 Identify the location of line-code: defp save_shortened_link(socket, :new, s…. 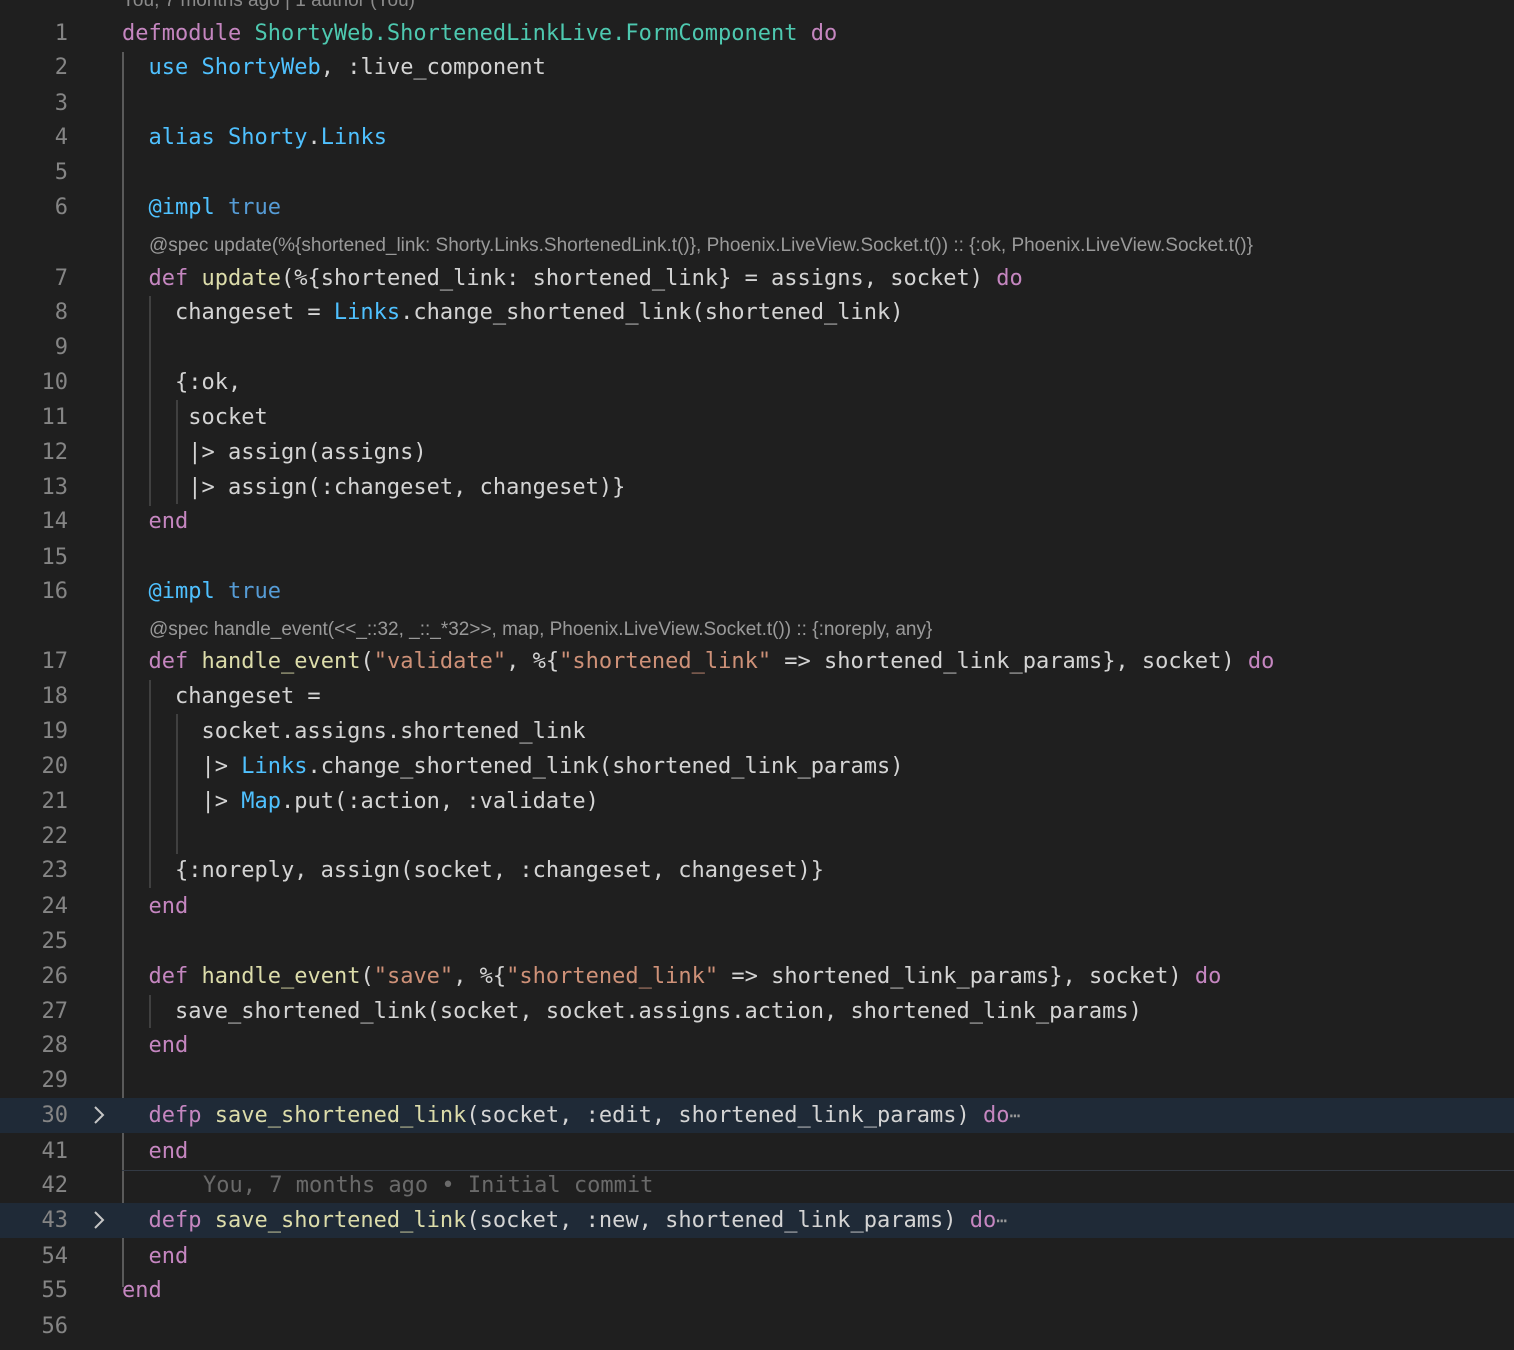
(565, 1220).